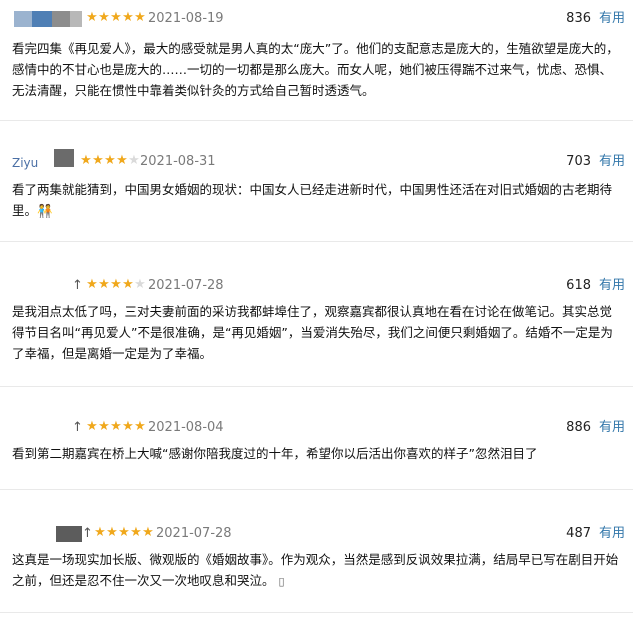 The width and height of the screenshot is (633, 617). I want to click on review-meta: ★ ★ ★ ★ ★ 2021-08-19 836 有用, so click(316, 19).